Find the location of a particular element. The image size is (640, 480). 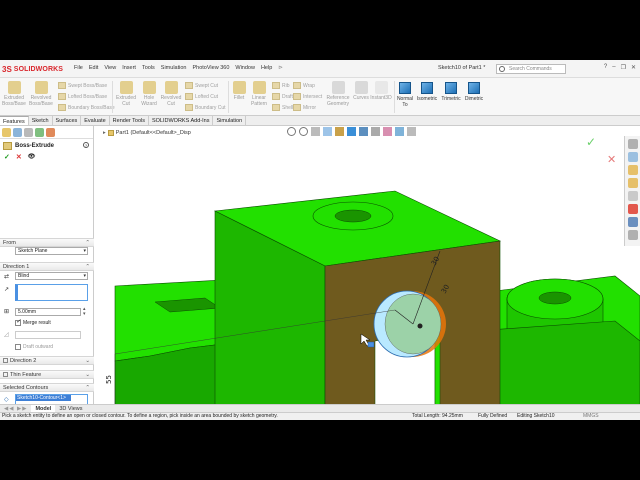

menu-view: View is located at coordinates (110, 68).